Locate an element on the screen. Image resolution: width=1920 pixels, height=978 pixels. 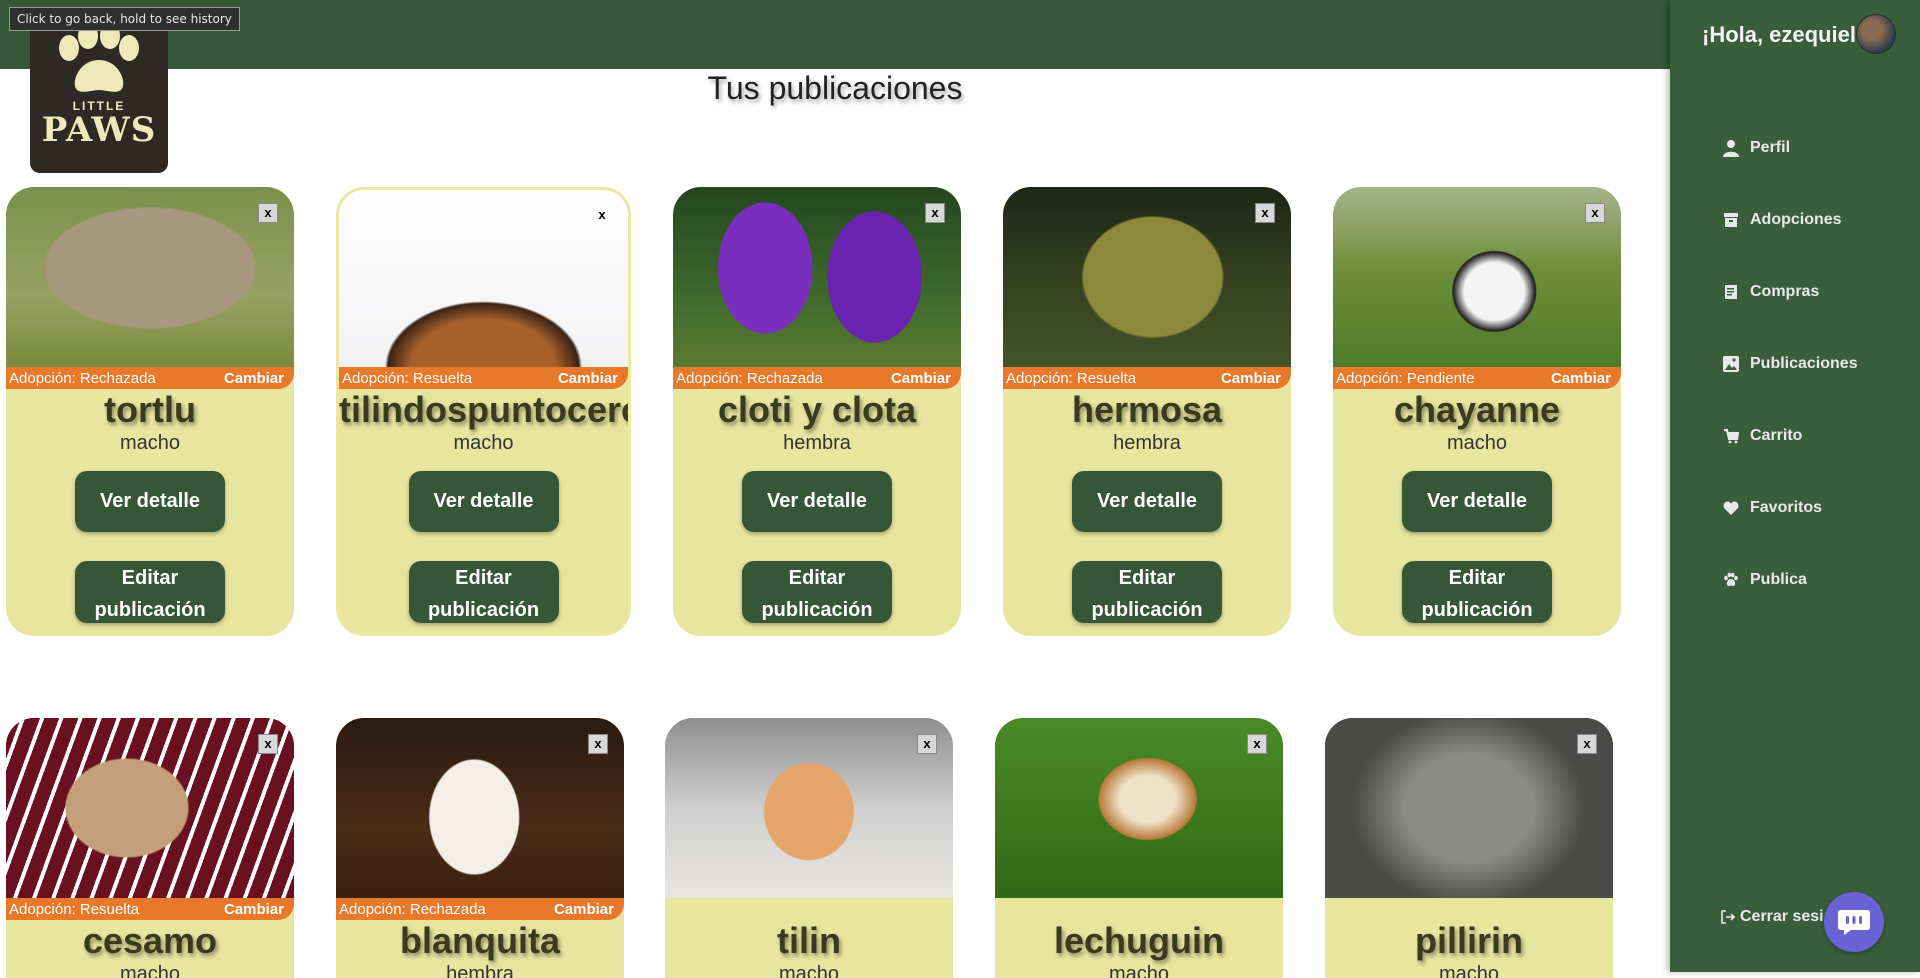
user-name: ezequiel is located at coordinates (1812, 34).